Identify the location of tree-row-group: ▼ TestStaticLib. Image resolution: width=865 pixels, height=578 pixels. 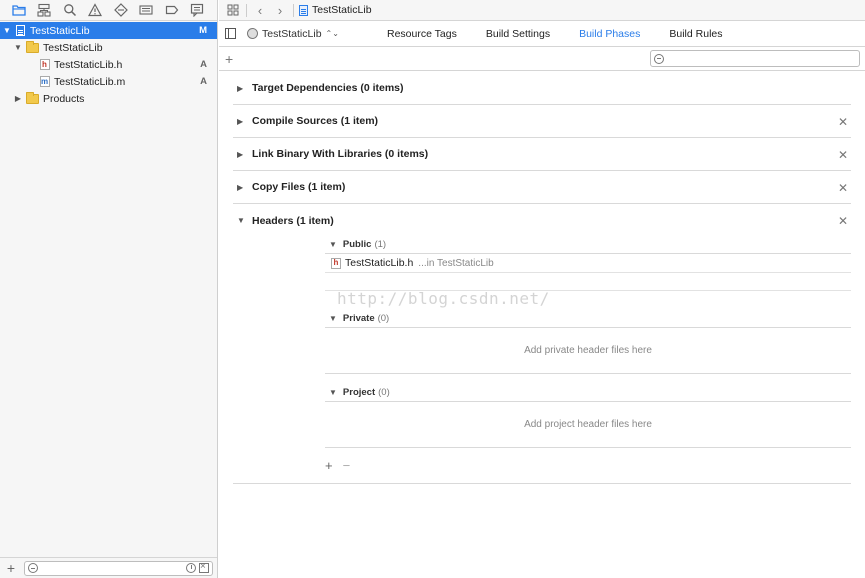
(108, 47).